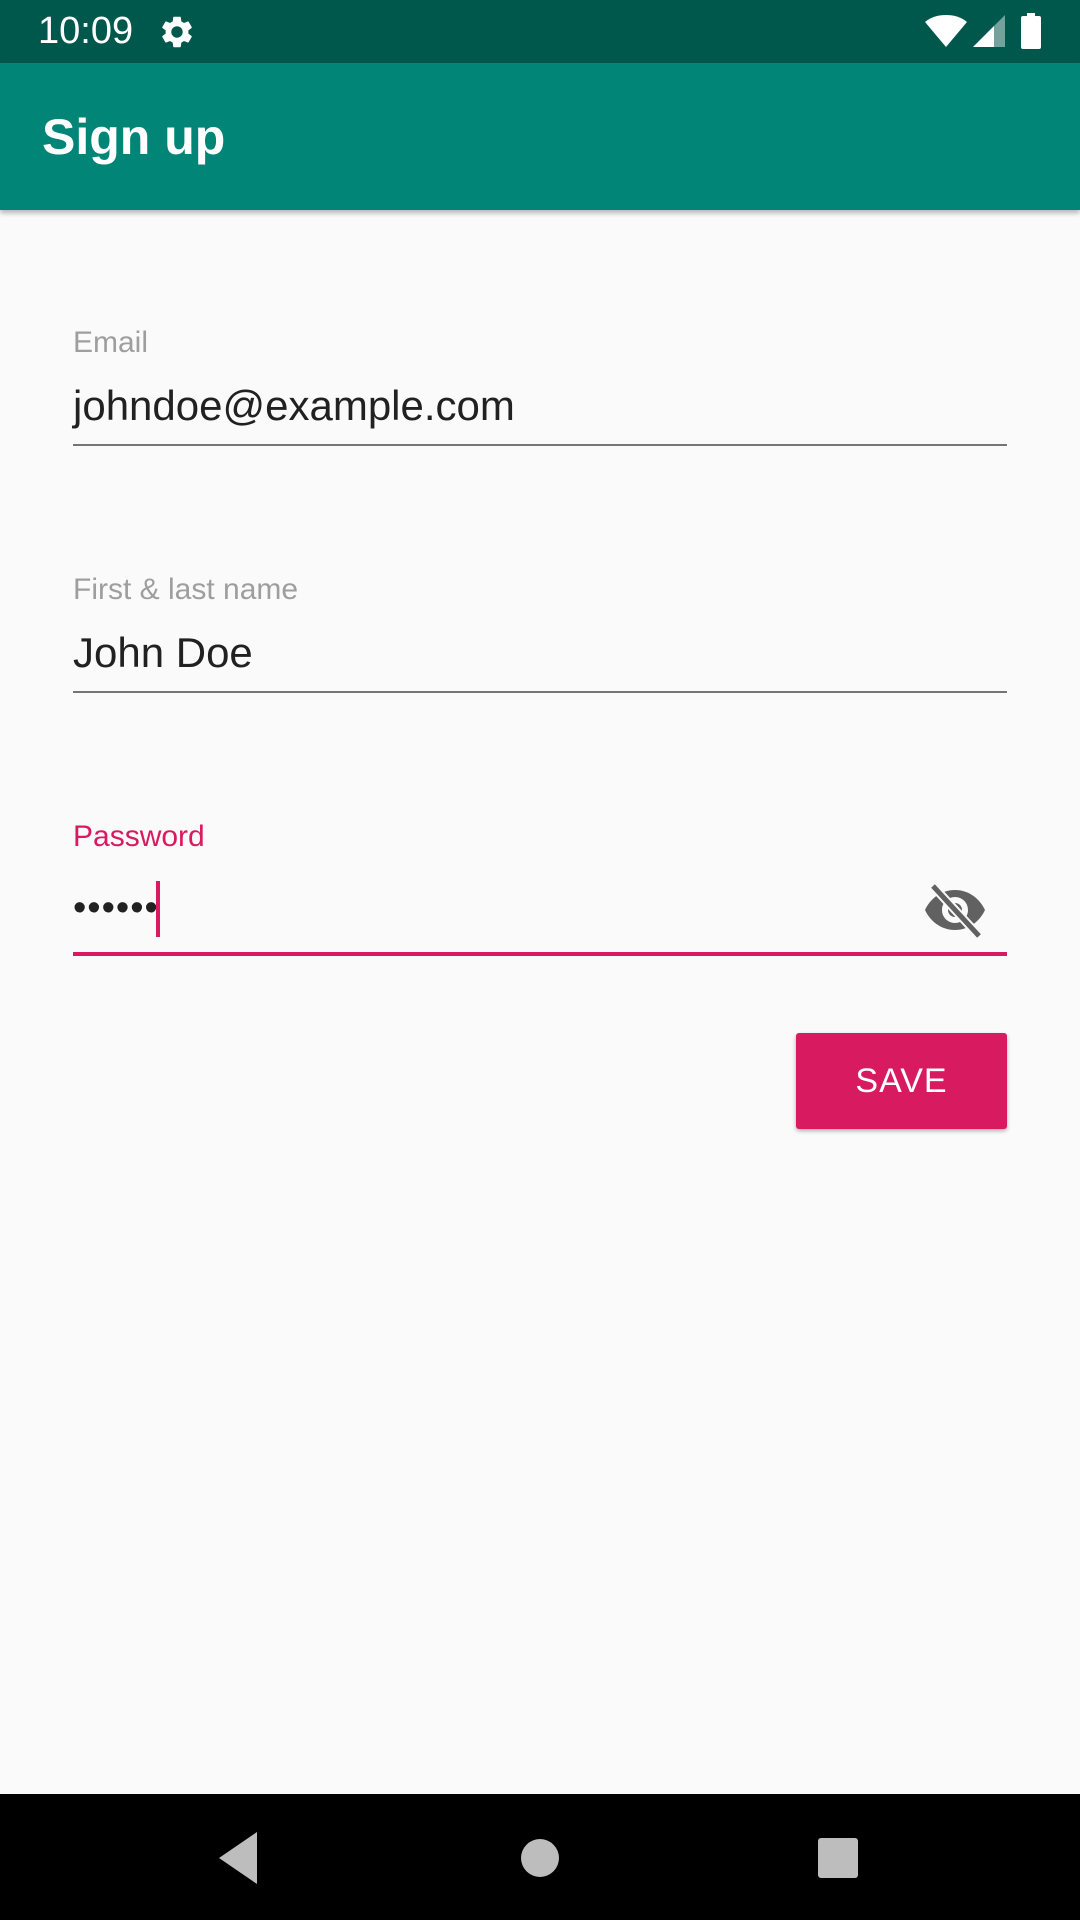 This screenshot has height=1920, width=1080. Describe the element at coordinates (139, 836) in the screenshot. I see `password-label: Password` at that location.